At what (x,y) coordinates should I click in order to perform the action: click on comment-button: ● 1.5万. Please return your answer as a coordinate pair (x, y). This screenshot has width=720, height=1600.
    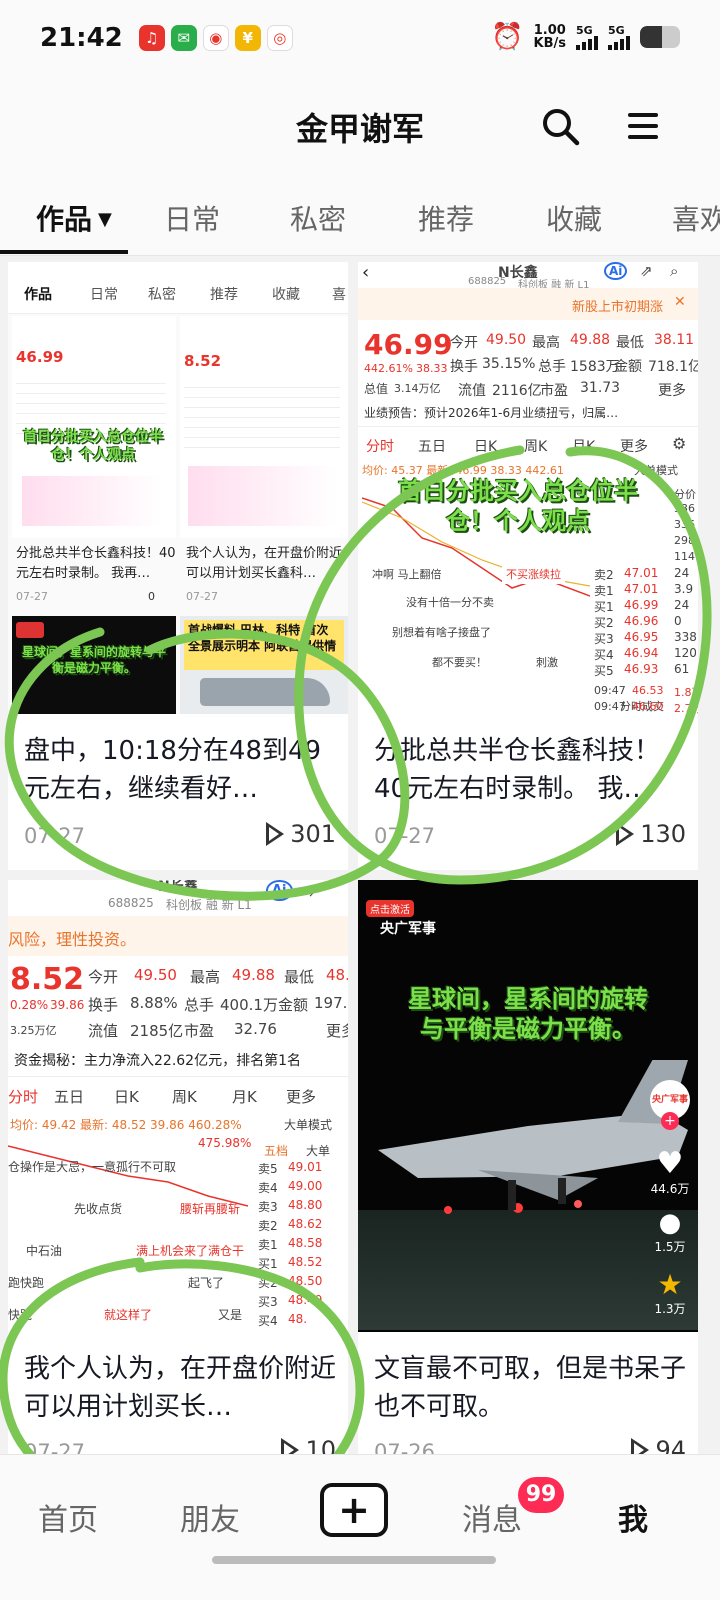
    Looking at the image, I should click on (670, 1231).